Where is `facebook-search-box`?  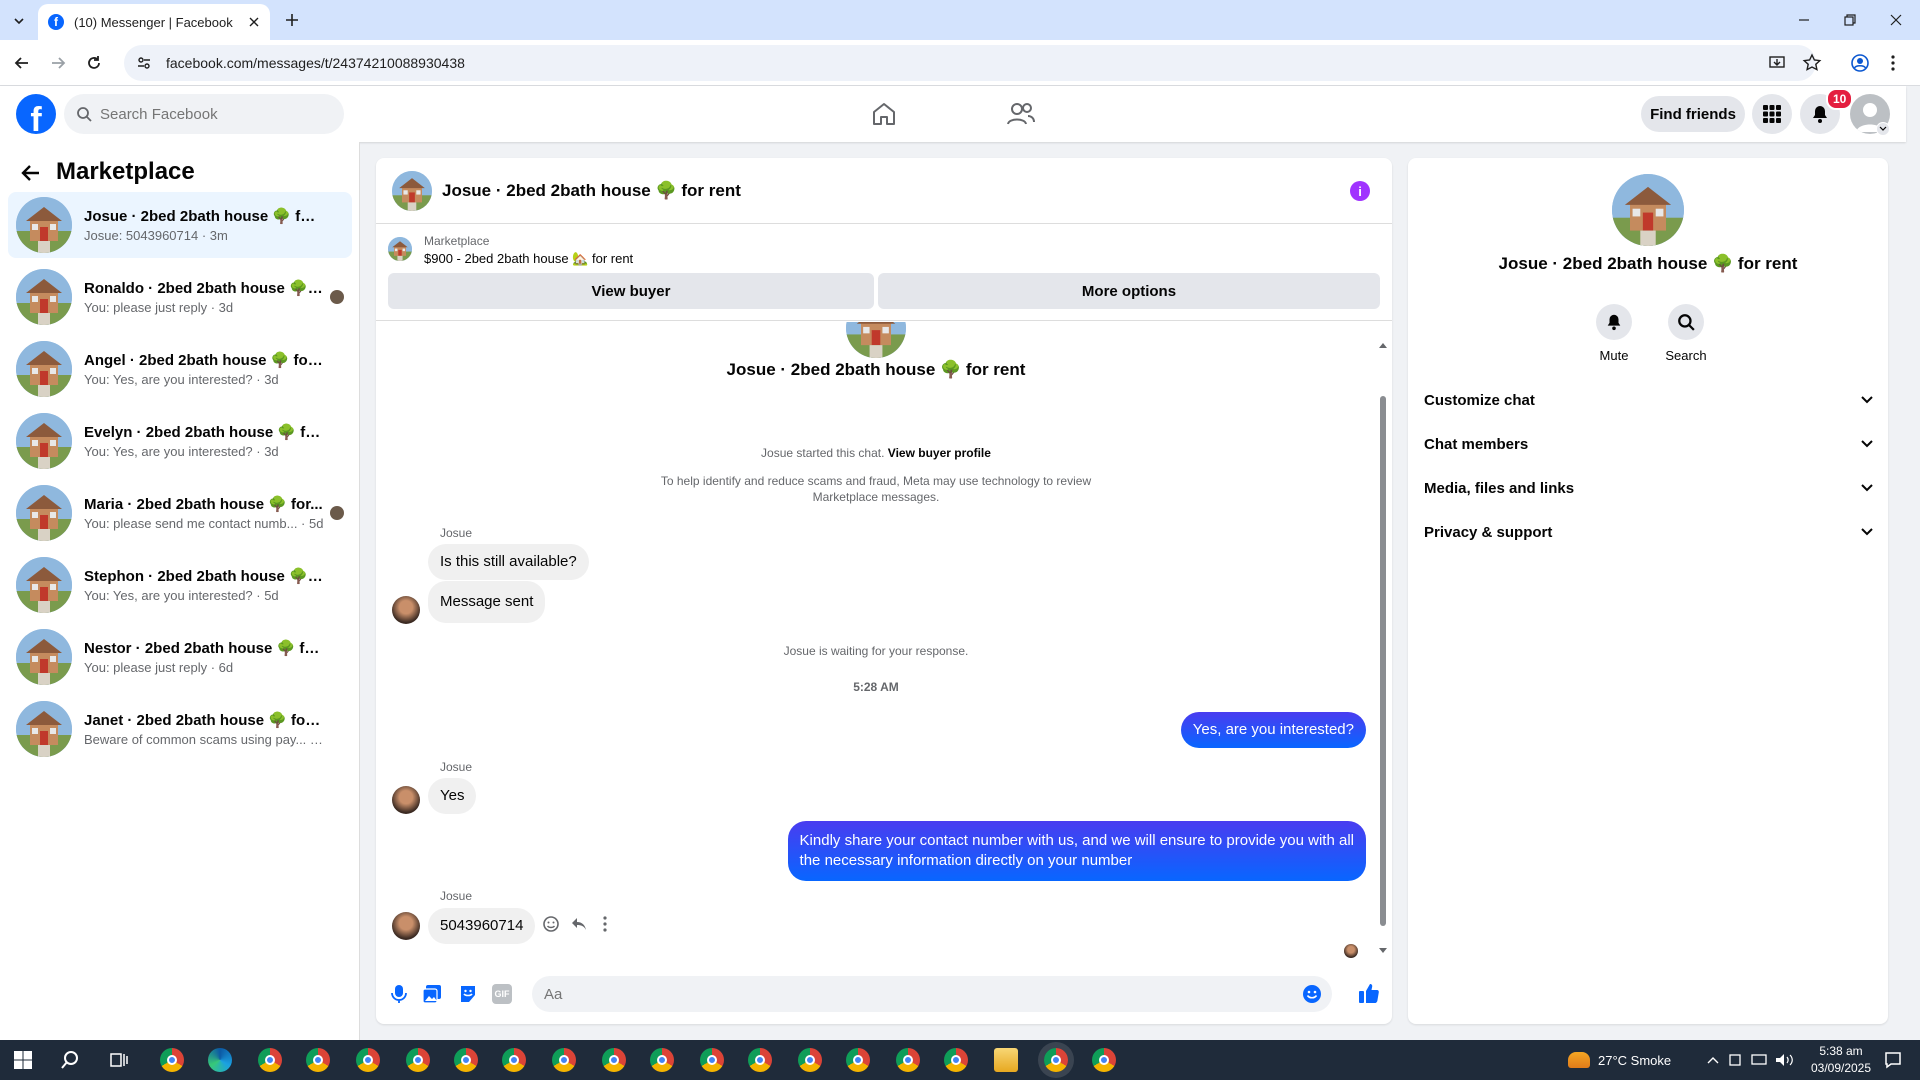
facebook-search-box is located at coordinates (204, 114).